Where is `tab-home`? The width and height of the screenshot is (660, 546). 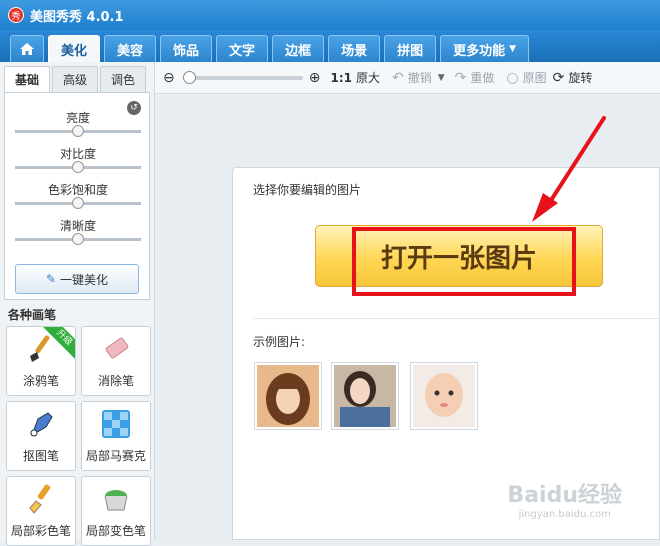
tab-home is located at coordinates (27, 48).